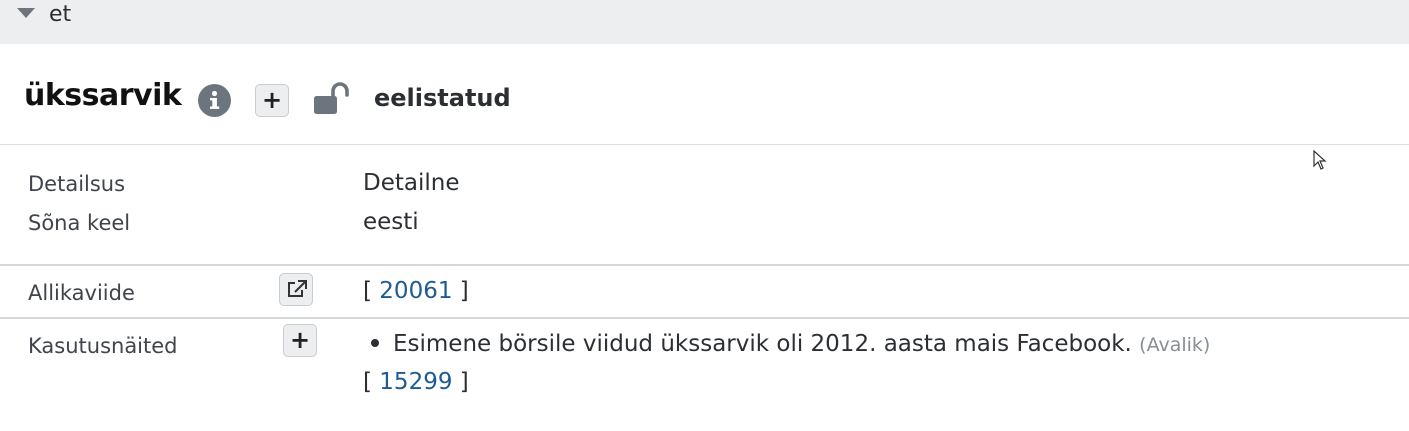  I want to click on usage-reference-link: 15299, so click(415, 382).